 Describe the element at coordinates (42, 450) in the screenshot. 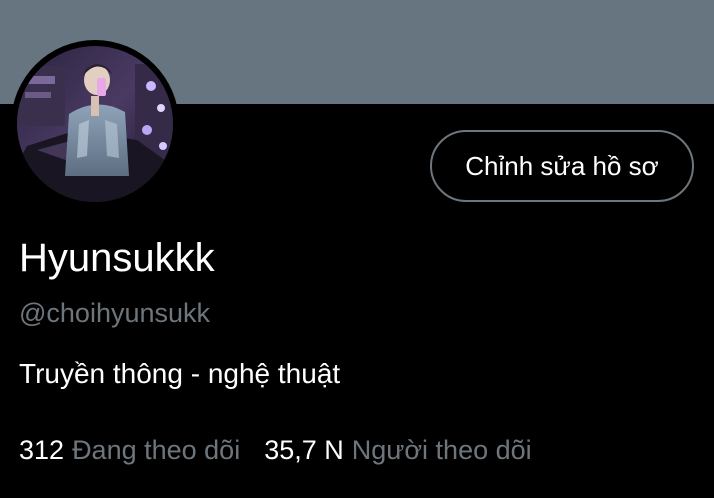

I see `following-count: 312` at that location.